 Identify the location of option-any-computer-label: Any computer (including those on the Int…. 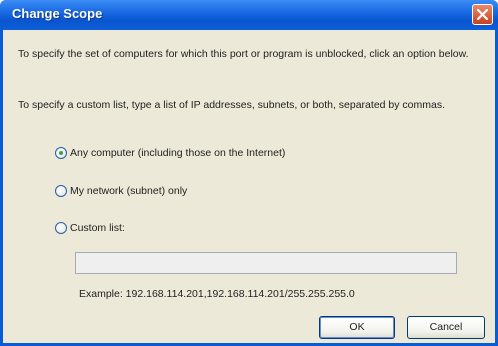
(178, 153).